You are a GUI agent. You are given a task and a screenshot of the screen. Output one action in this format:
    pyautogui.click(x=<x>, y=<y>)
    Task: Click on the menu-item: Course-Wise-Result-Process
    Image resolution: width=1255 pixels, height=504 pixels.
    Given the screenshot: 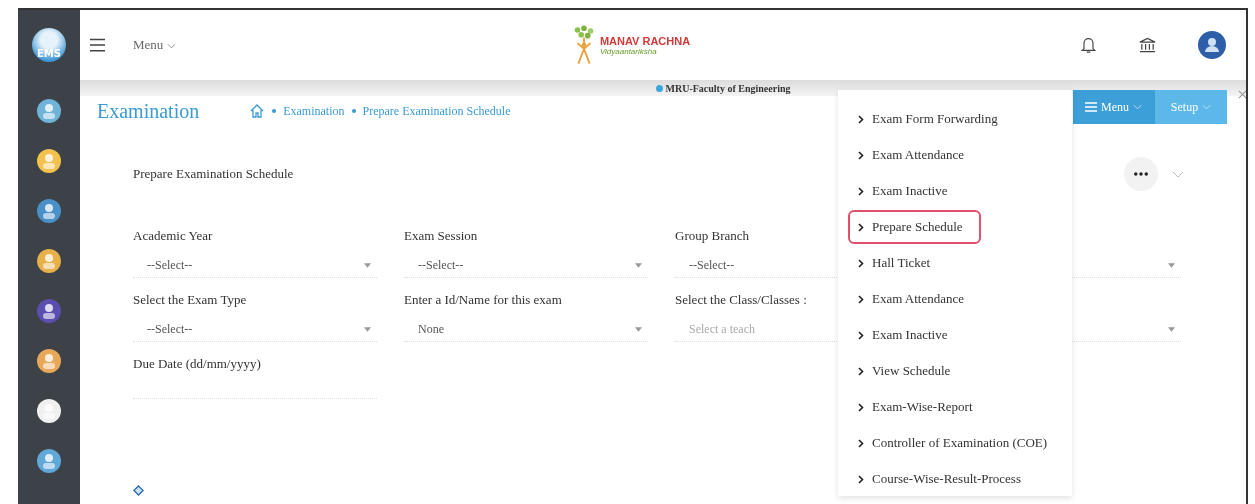 What is the action you would take?
    pyautogui.click(x=943, y=479)
    